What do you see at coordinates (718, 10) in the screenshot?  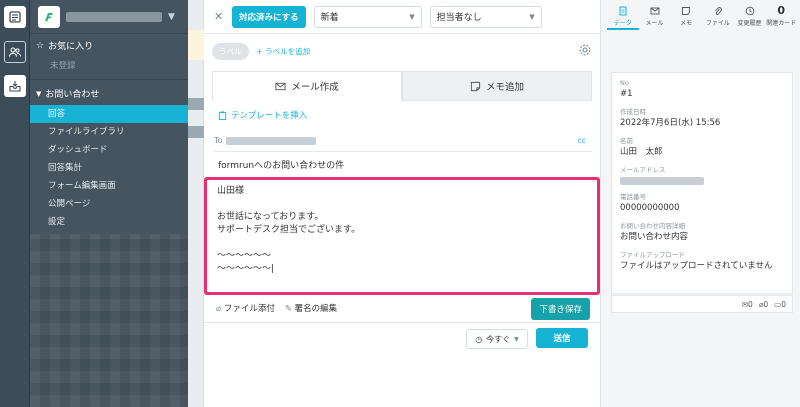 I see `paperclip-icon` at bounding box center [718, 10].